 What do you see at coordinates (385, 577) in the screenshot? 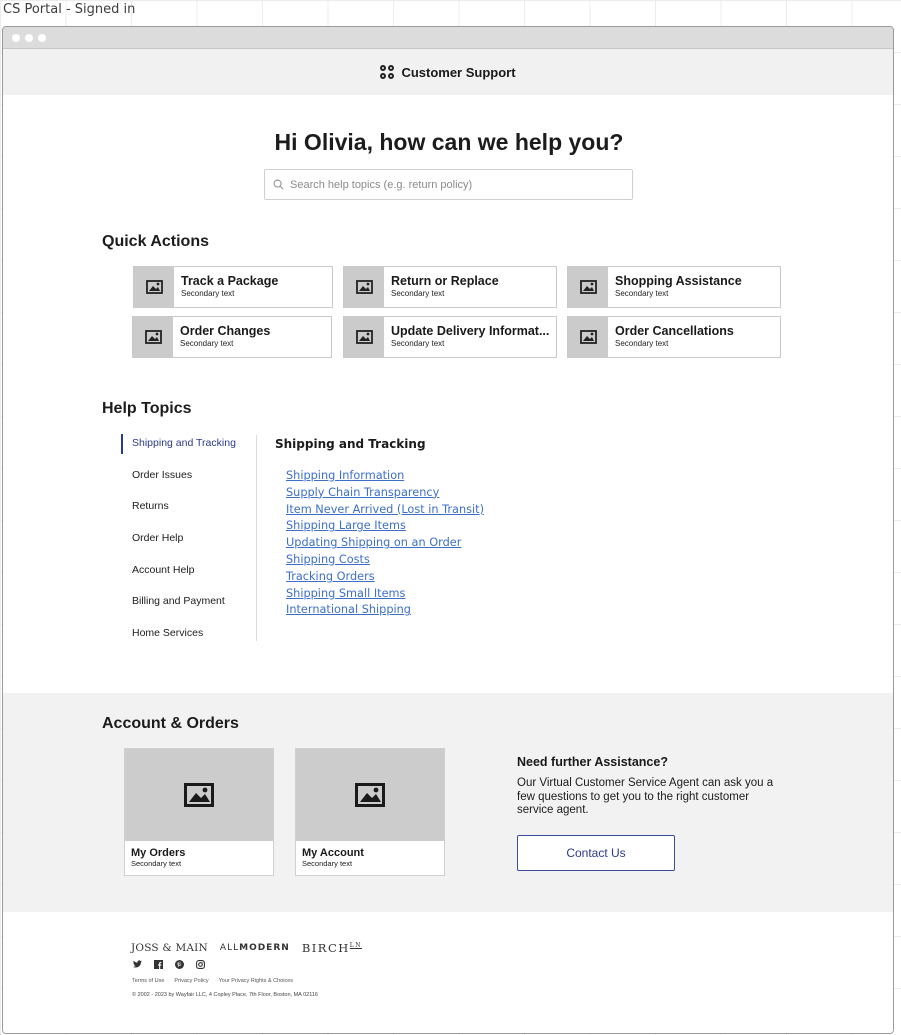
I see `topic-link: Tracking Orders` at bounding box center [385, 577].